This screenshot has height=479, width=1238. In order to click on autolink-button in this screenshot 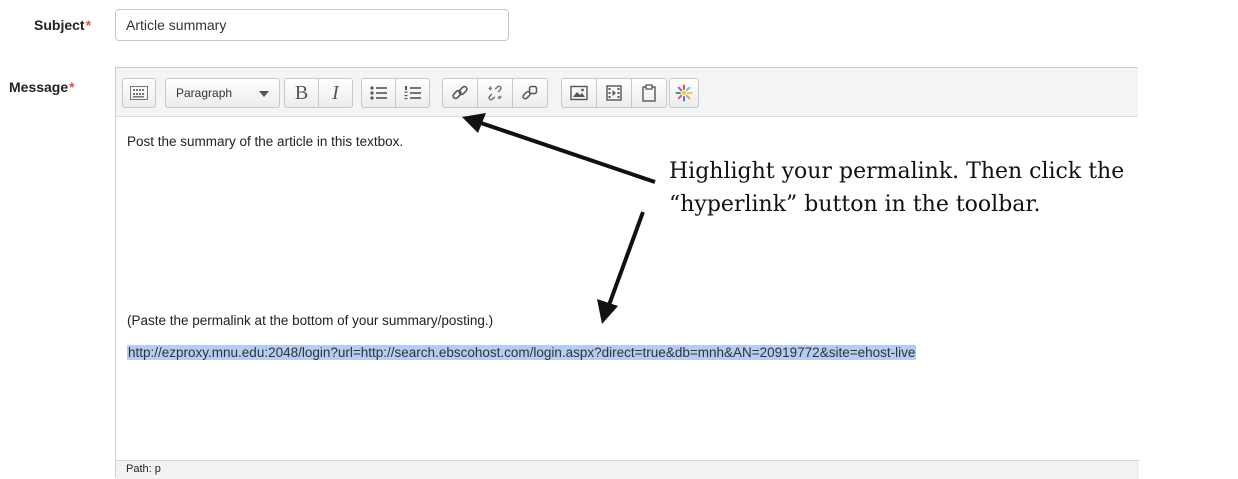, I will do `click(530, 93)`.